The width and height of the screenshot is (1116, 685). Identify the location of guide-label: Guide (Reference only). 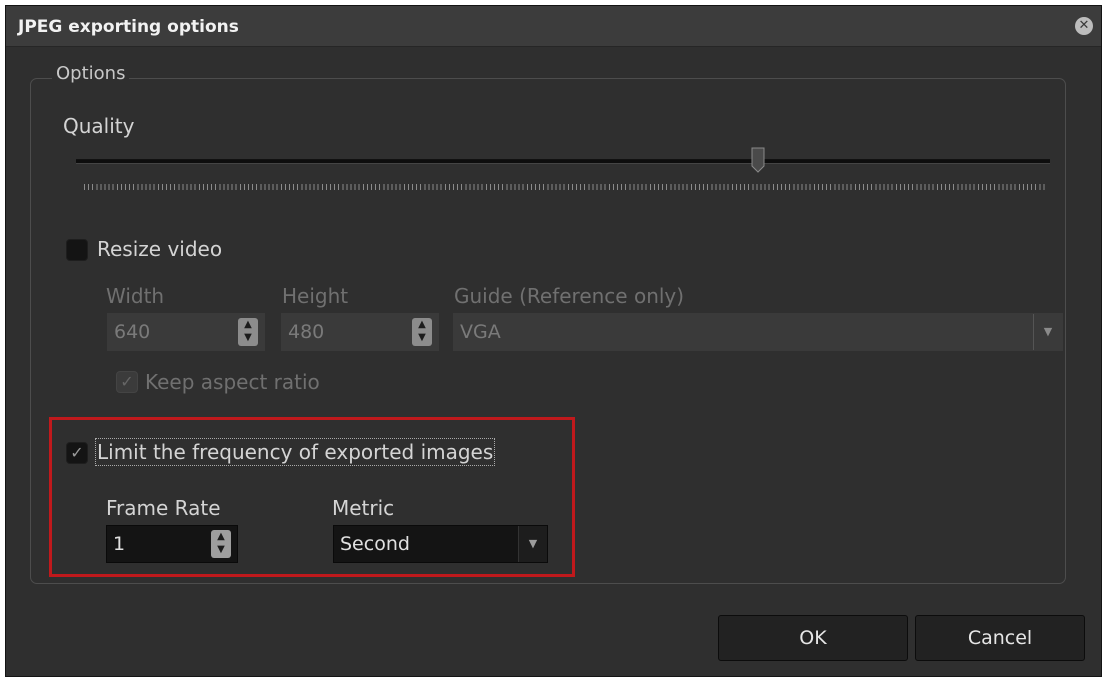
(569, 296).